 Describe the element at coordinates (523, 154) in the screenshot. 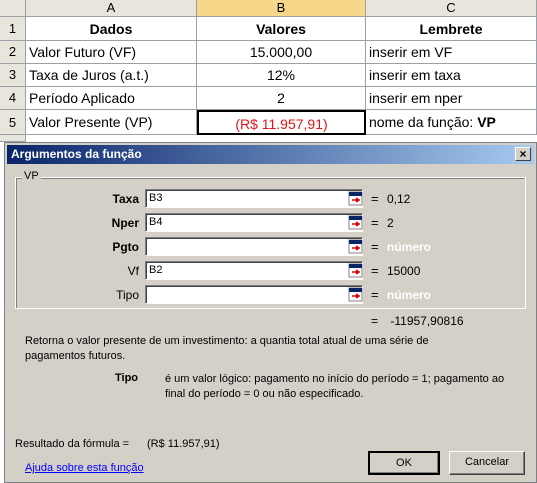

I see `close-button: ×` at that location.